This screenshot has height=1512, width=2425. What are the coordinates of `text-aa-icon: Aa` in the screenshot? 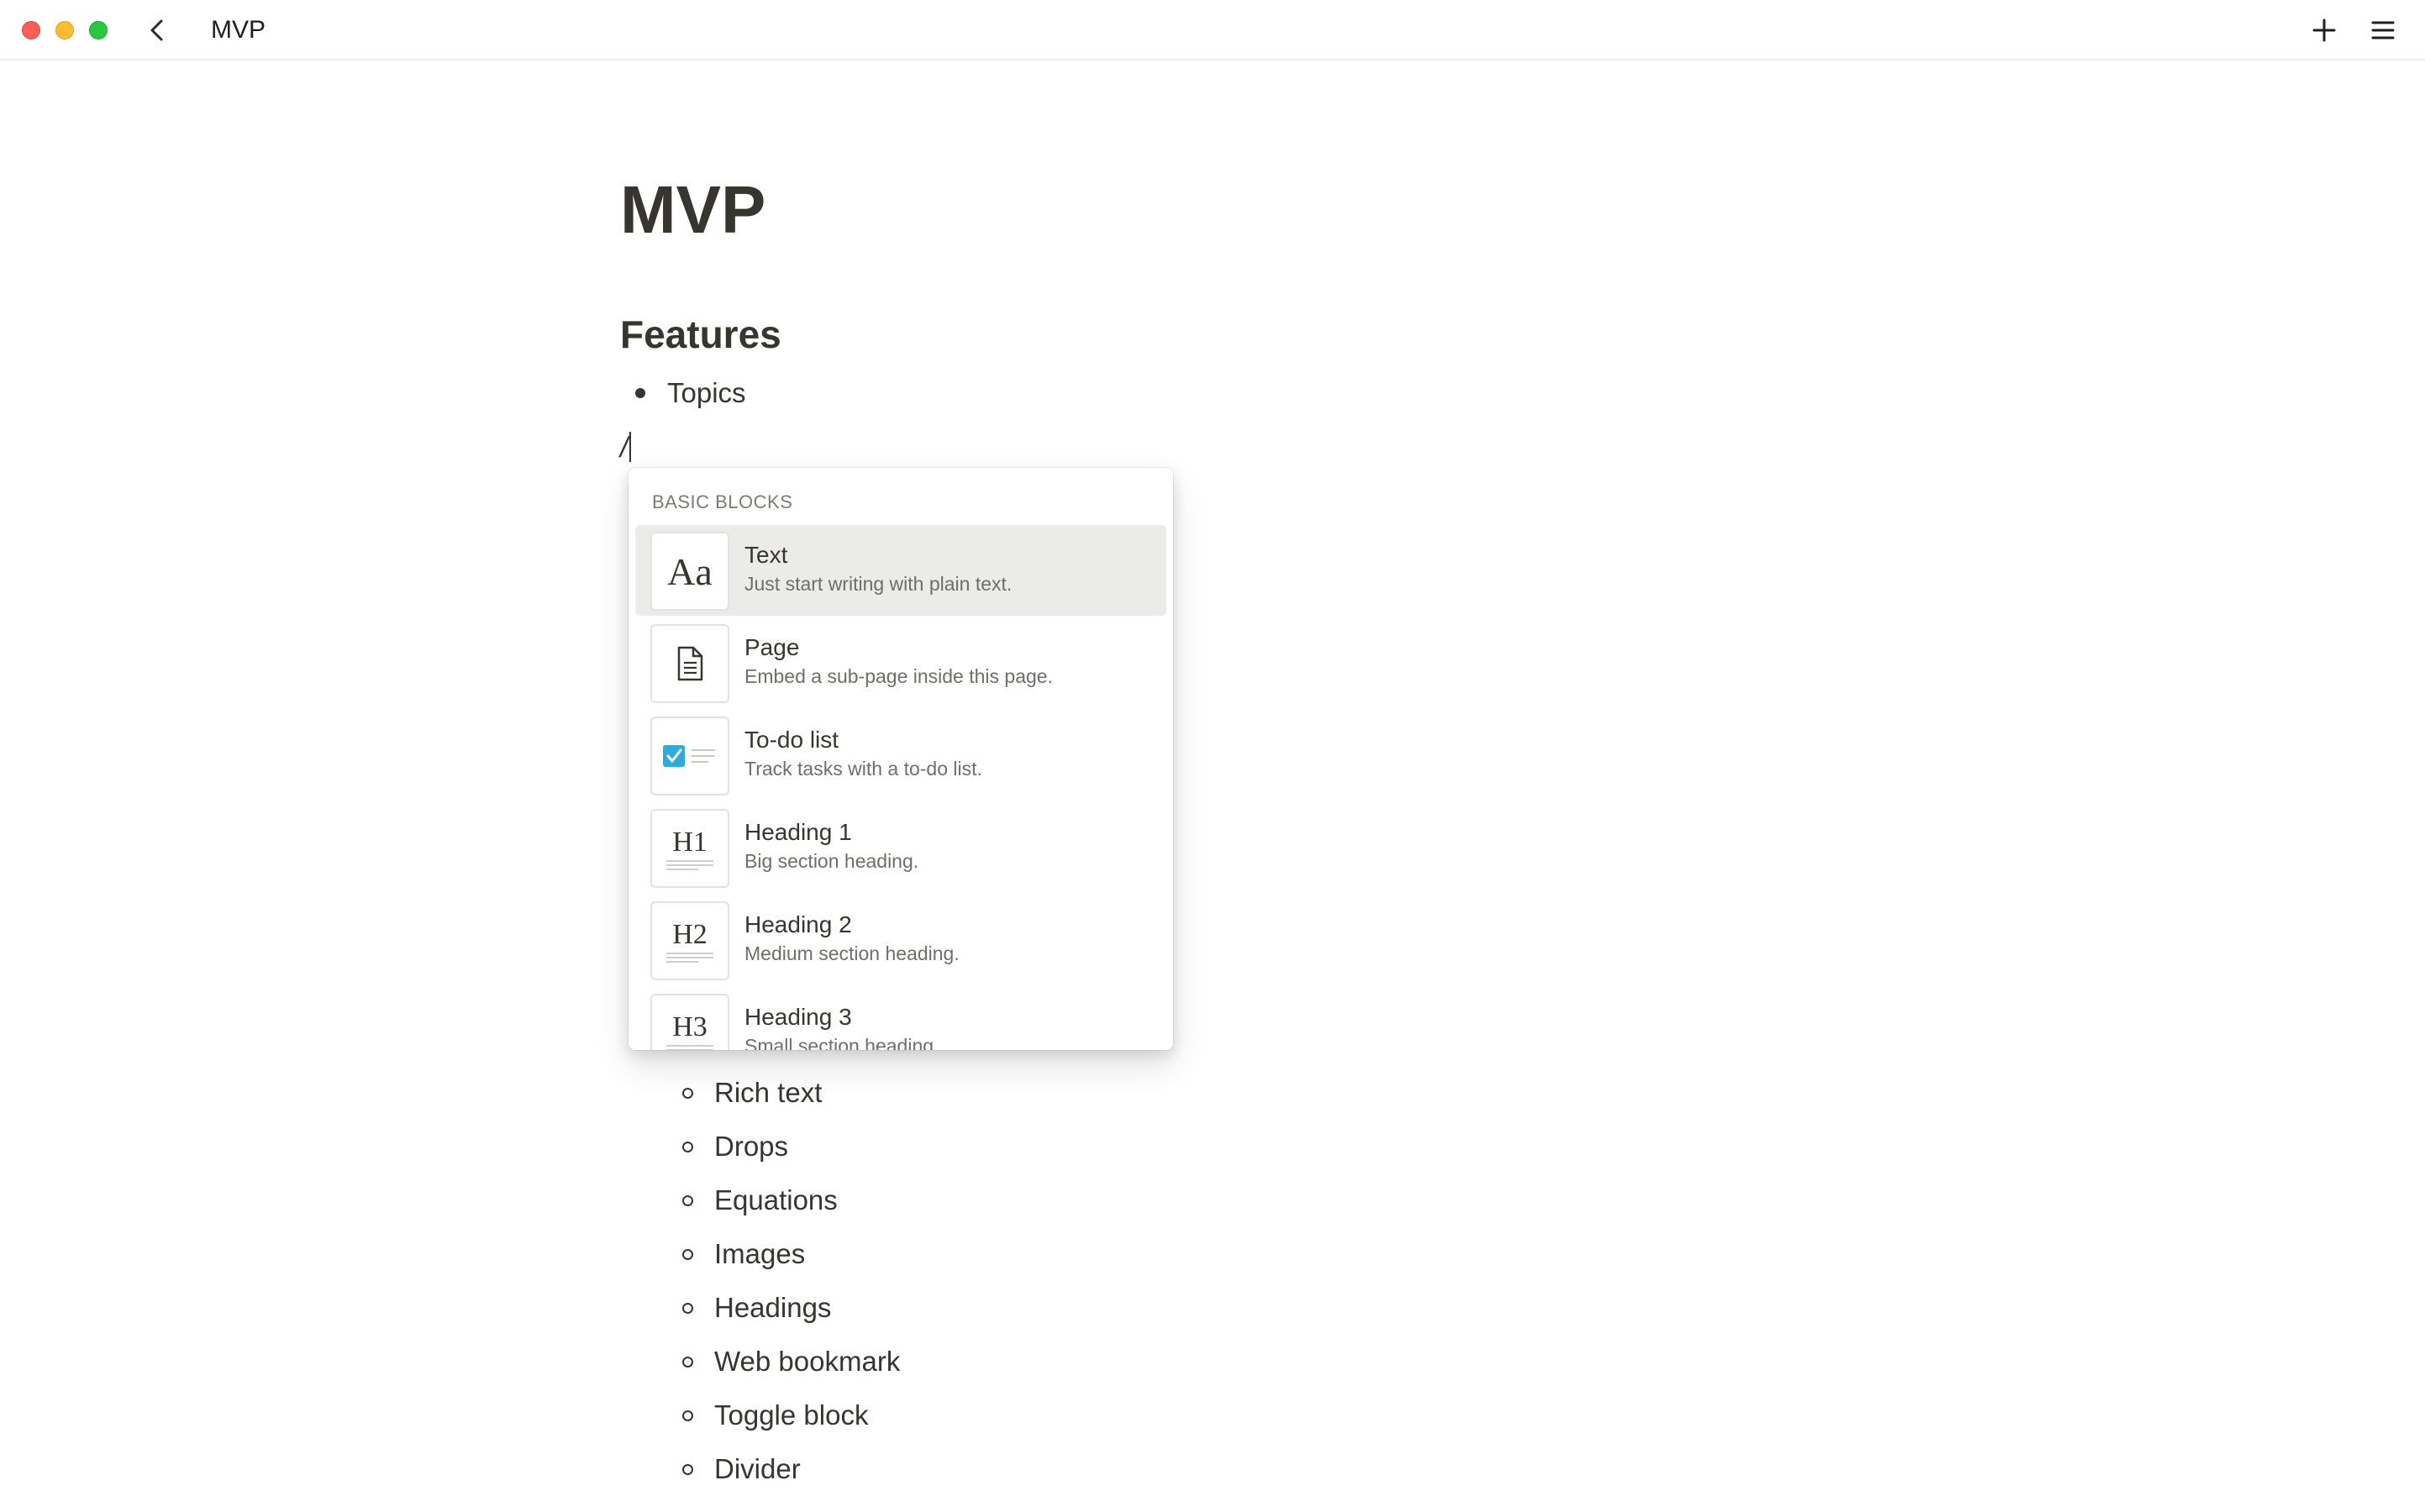 It's located at (689, 571).